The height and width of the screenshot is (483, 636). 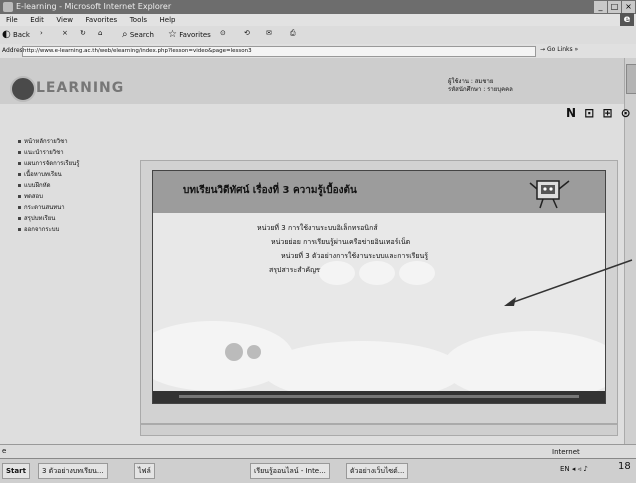 I want to click on elearning-logo-icon, so click(x=23, y=89).